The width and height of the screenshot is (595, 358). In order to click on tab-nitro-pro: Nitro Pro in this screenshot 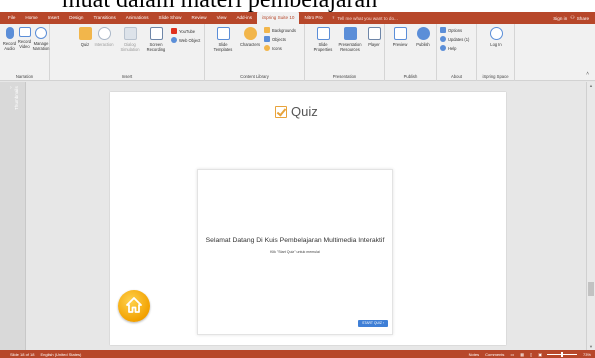, I will do `click(313, 18)`.